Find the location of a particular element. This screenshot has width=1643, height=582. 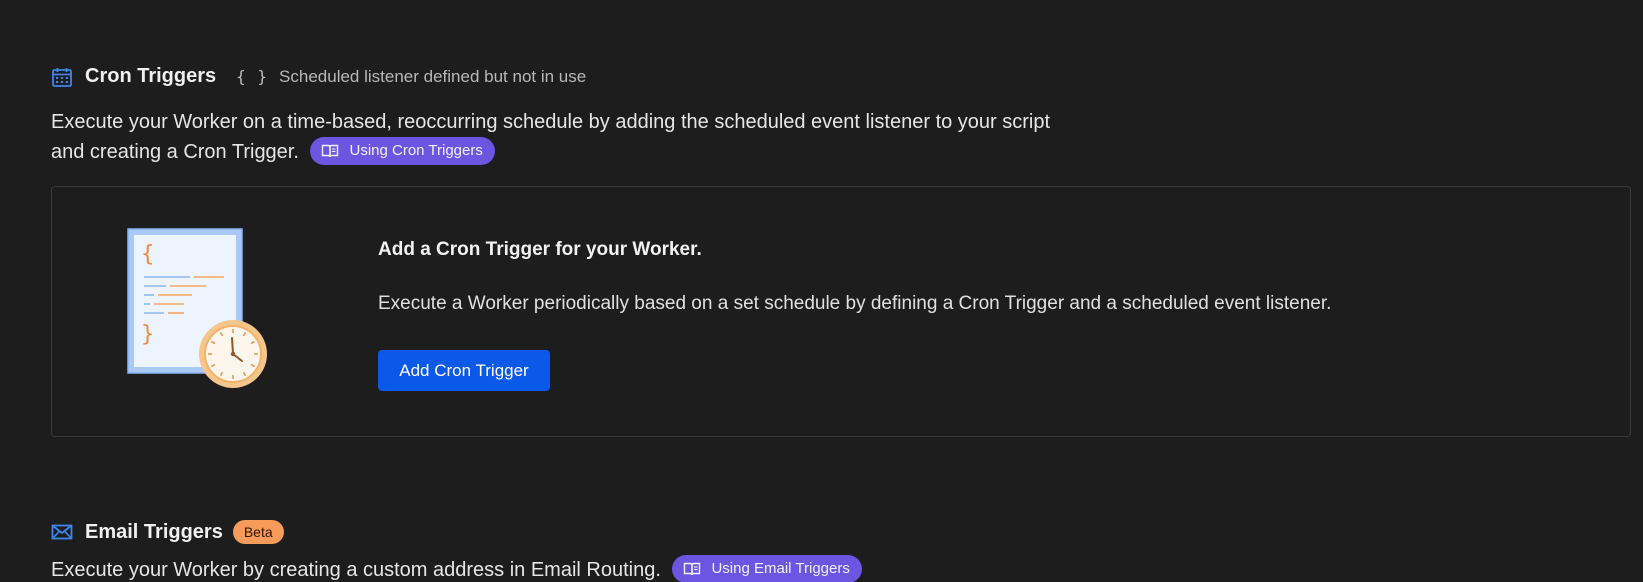

document-with-clock-illustration: { } is located at coordinates (201, 312).